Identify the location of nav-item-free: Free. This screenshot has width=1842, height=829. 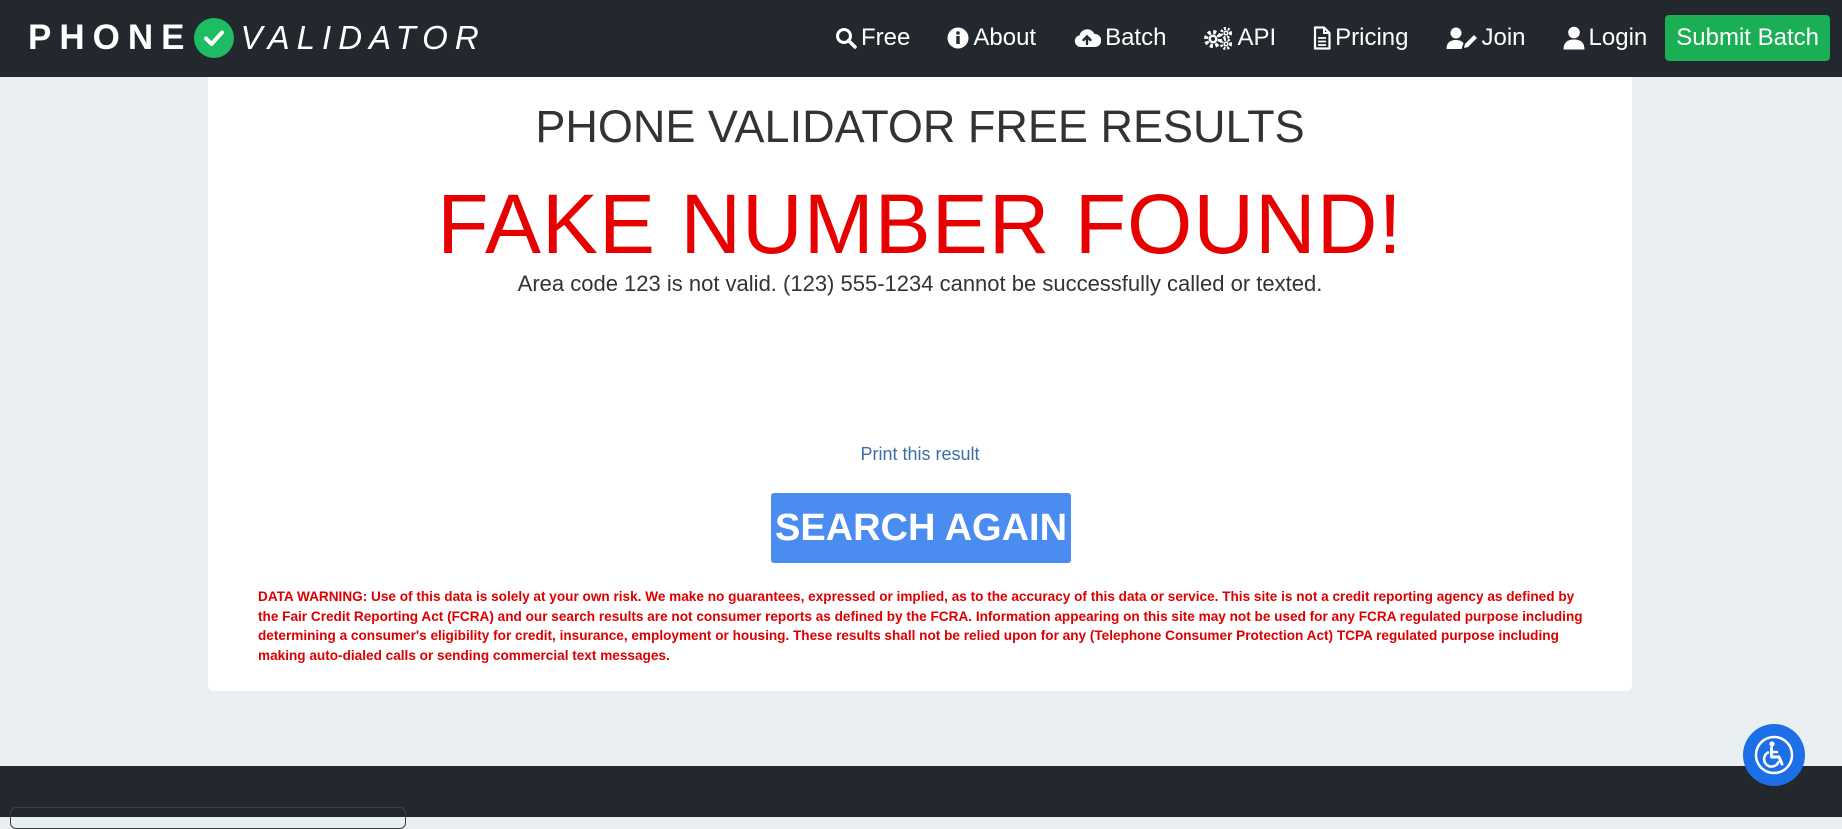
(872, 38).